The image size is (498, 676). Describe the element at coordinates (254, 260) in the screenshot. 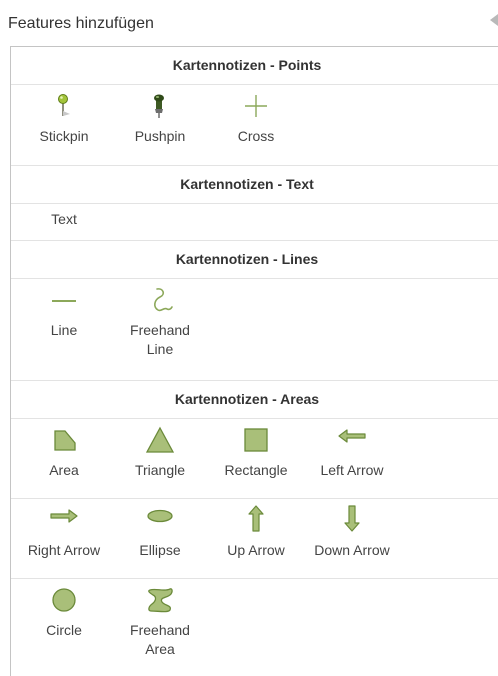

I see `group-header-lines: Kartennotizen - Lines` at that location.